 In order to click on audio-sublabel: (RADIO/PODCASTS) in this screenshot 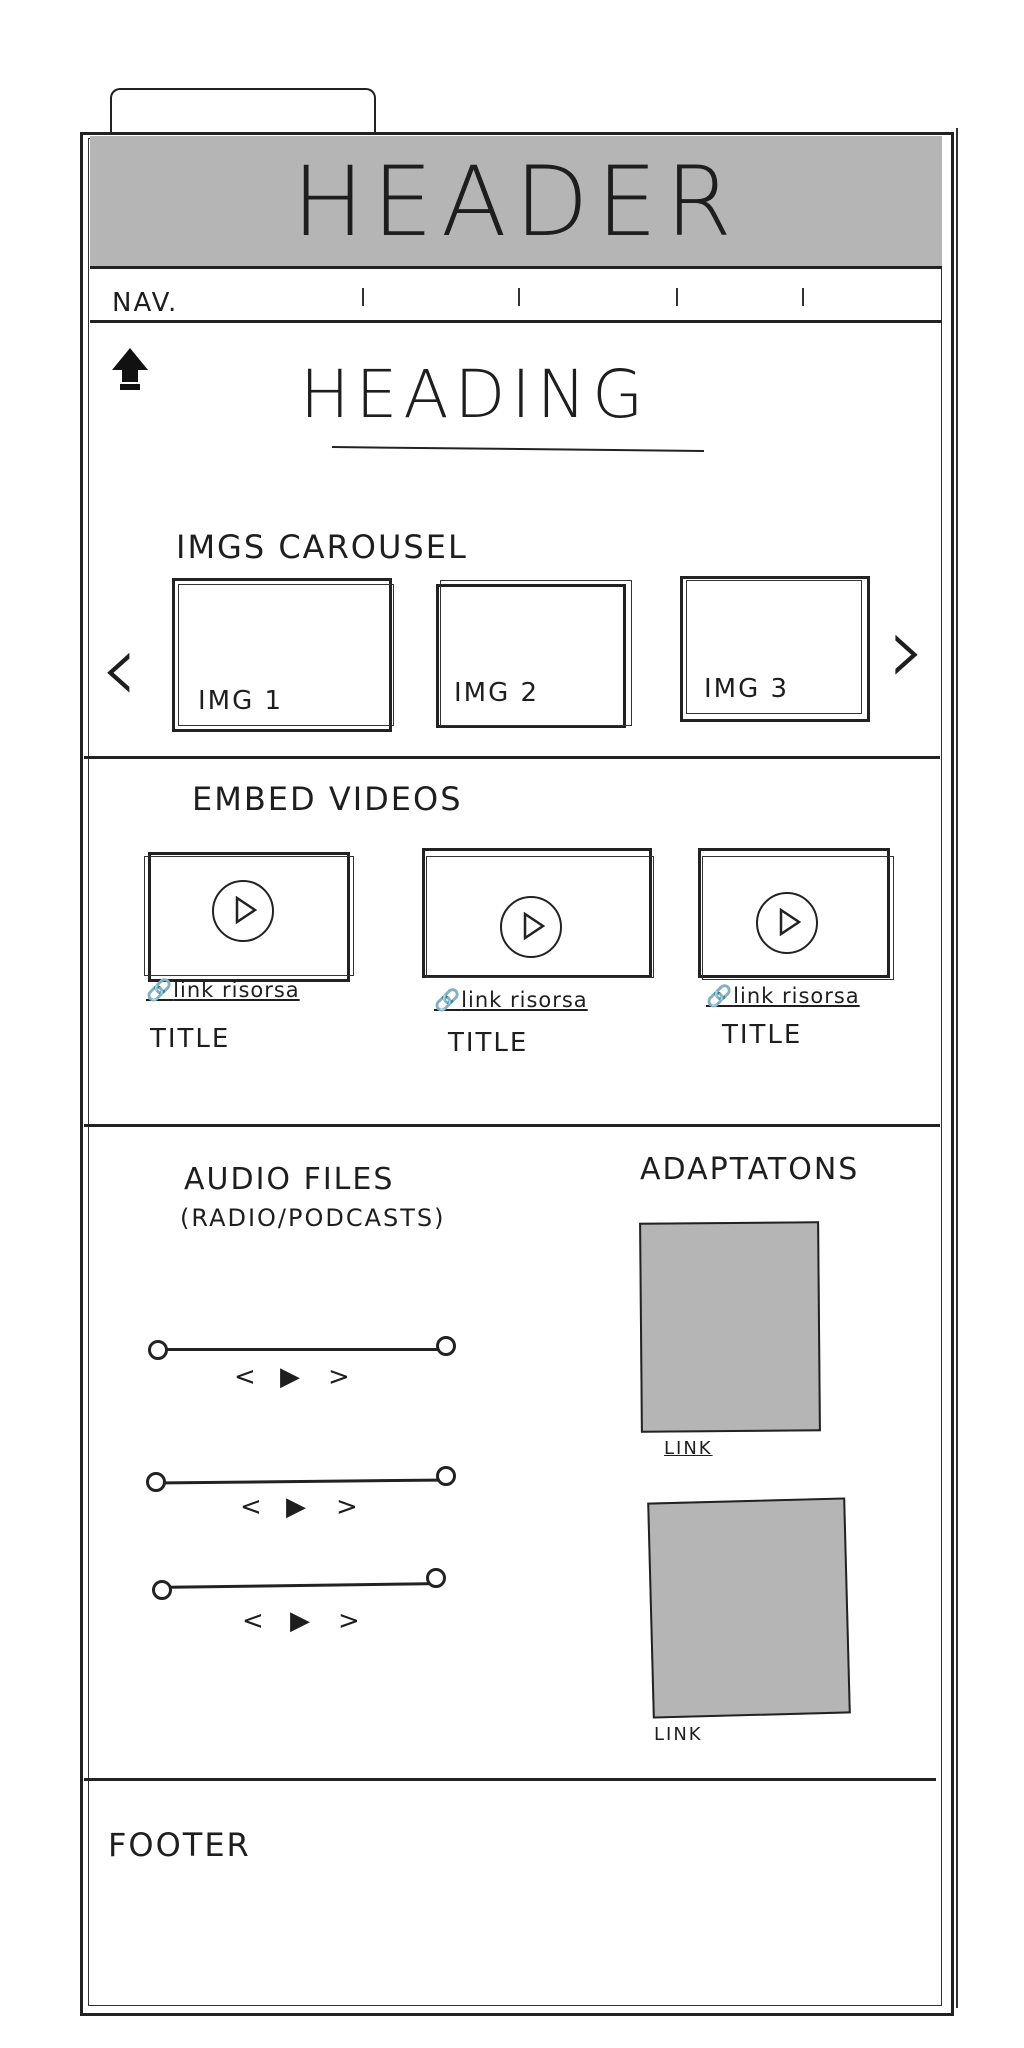, I will do `click(313, 1218)`.